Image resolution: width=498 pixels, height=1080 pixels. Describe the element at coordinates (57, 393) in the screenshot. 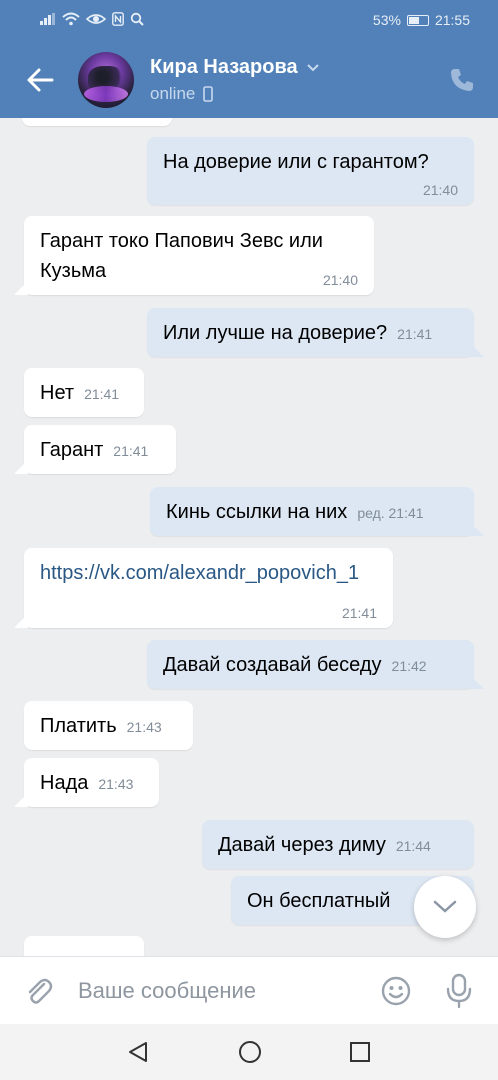

I see `message-text: Нет` at that location.